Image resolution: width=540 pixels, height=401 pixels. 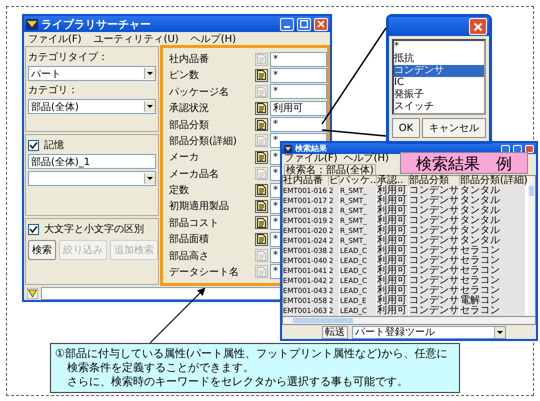 I want to click on table-cell: 電解コン, so click(x=493, y=301).